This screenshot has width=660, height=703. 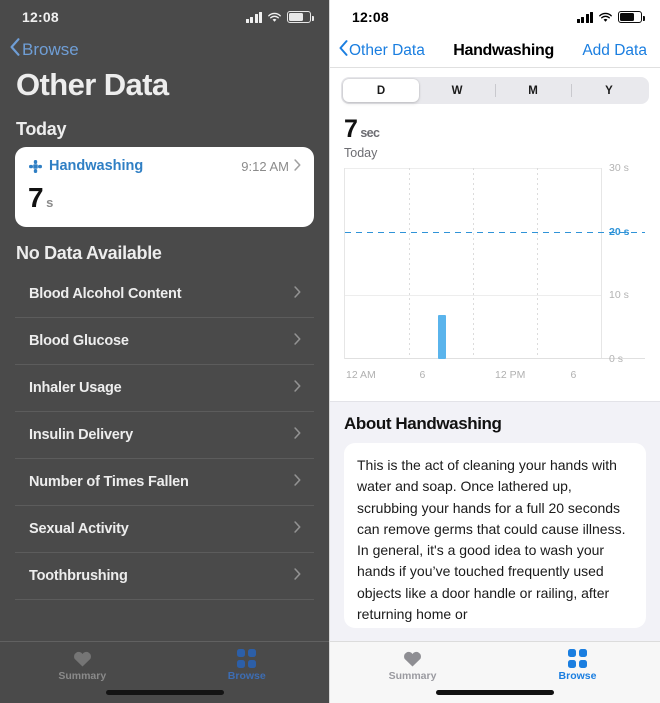 What do you see at coordinates (78, 576) in the screenshot?
I see `list-item-label: Toothbrushing` at bounding box center [78, 576].